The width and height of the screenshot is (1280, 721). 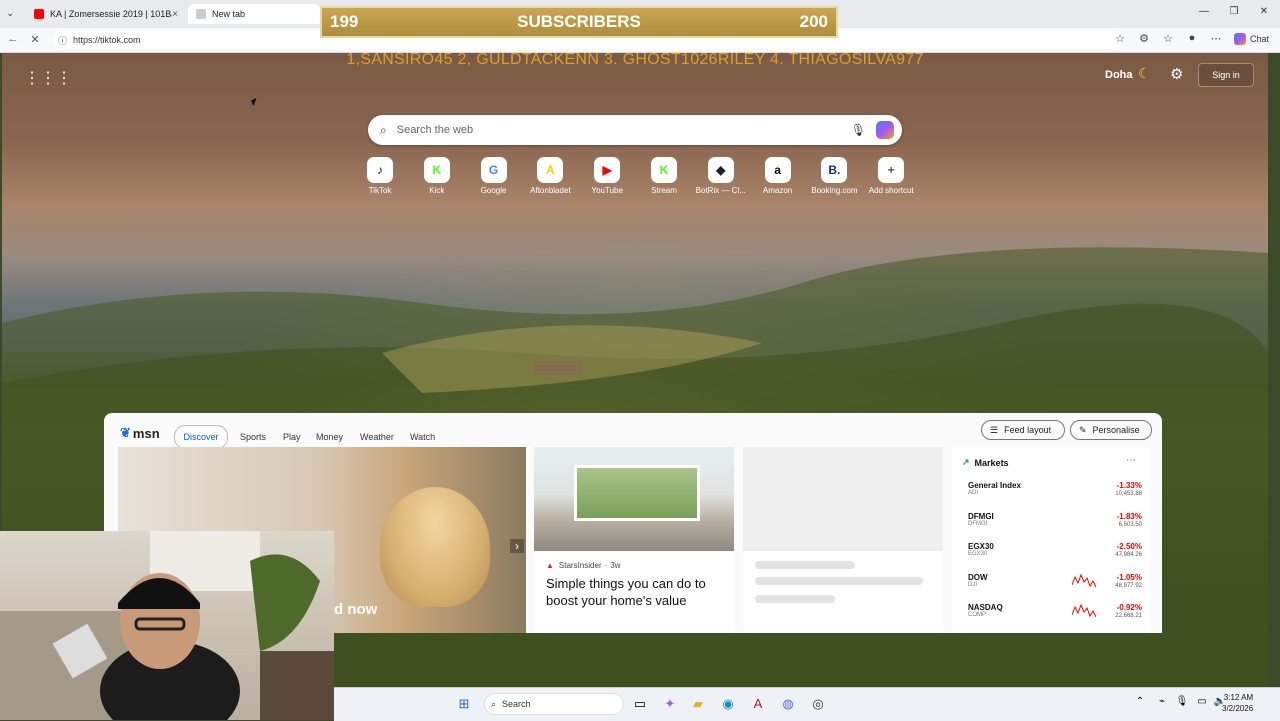 I want to click on copilot-app-icon: ✦, so click(x=670, y=704).